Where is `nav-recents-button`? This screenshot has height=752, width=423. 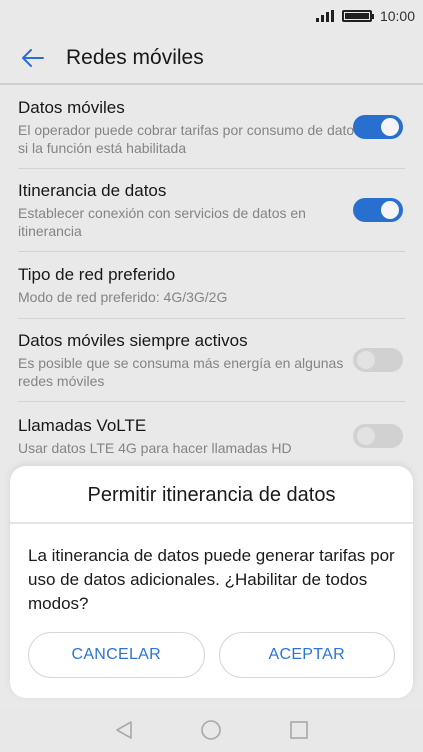 nav-recents-button is located at coordinates (299, 730).